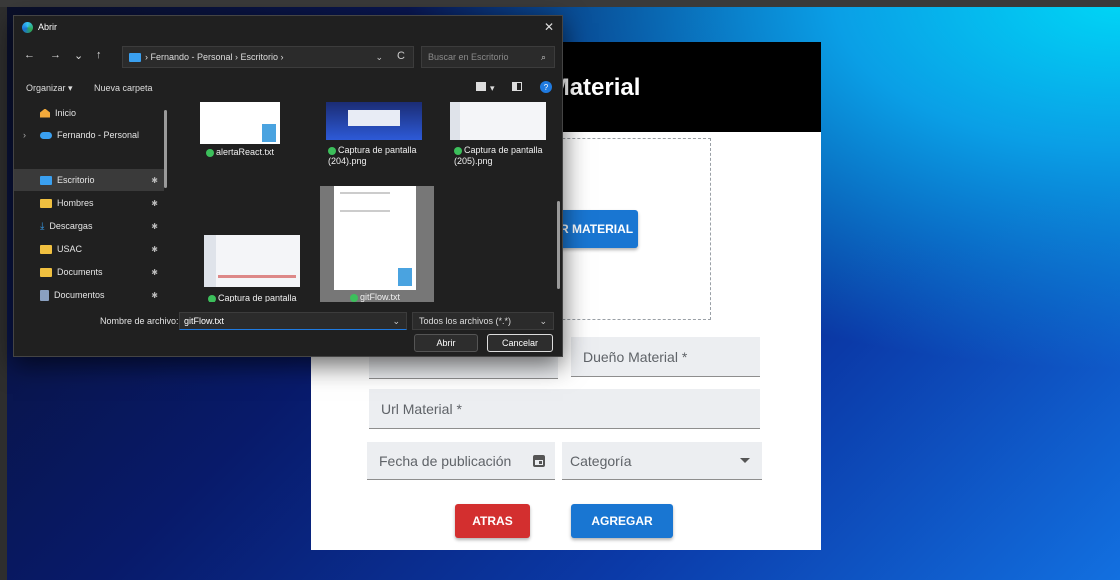  Describe the element at coordinates (89, 180) in the screenshot. I see `sidebar-item-escritorio: Escritorio ✱` at that location.